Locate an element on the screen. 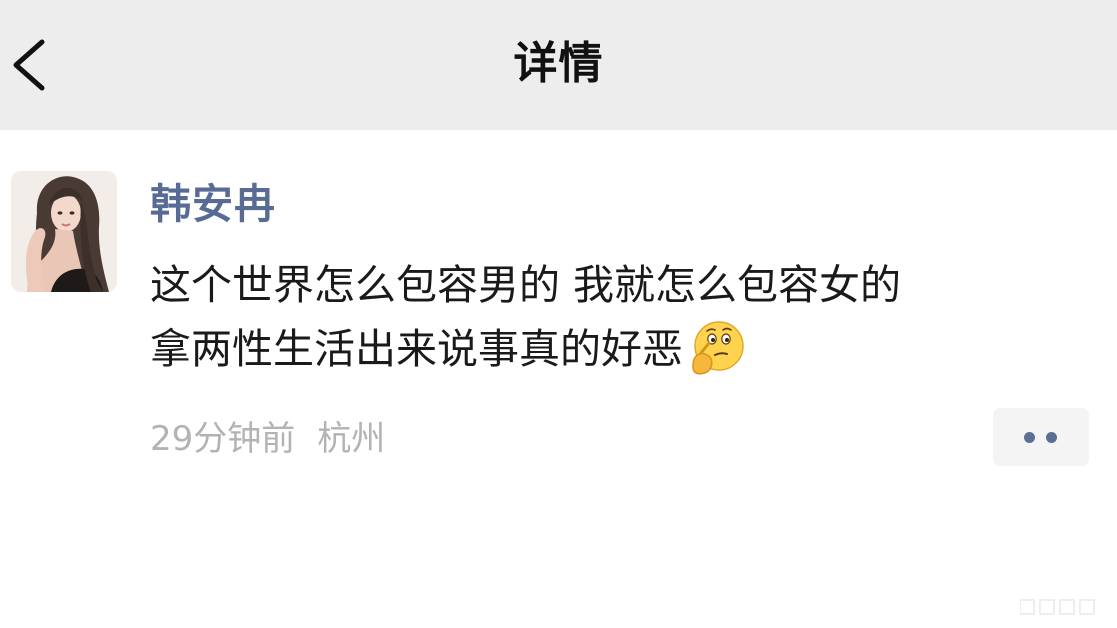 This screenshot has width=1117, height=628. post-time: 29分钟前 is located at coordinates (223, 439).